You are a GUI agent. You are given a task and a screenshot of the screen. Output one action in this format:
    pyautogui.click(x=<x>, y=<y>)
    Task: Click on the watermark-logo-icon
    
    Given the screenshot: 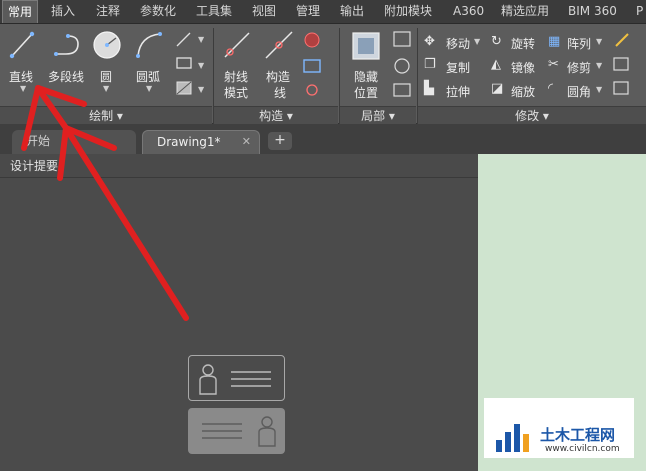 What is the action you would take?
    pyautogui.click(x=512, y=438)
    